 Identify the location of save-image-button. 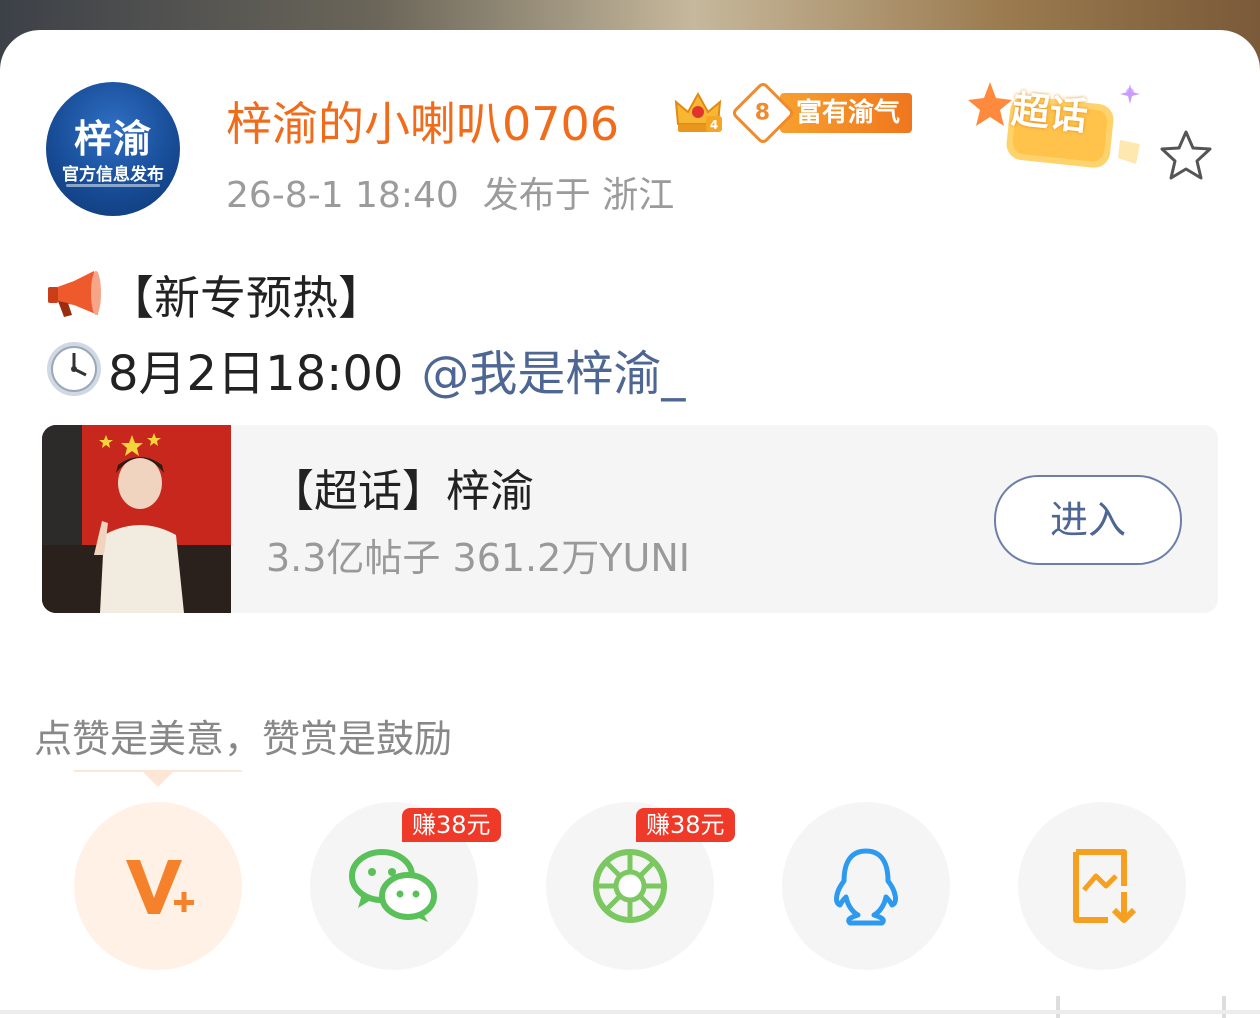
(1102, 886).